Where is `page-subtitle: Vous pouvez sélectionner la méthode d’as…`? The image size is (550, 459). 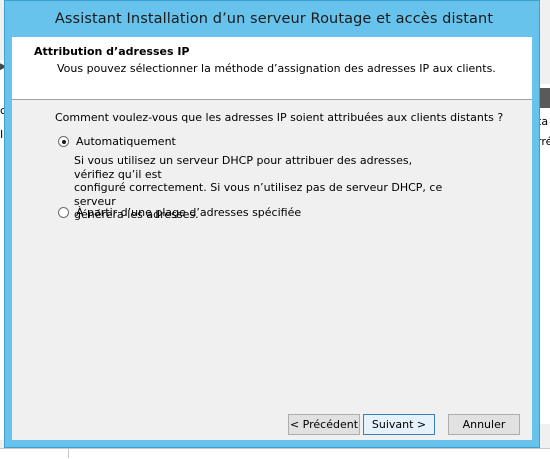 page-subtitle: Vous pouvez sélectionner la méthode d’as… is located at coordinates (276, 68).